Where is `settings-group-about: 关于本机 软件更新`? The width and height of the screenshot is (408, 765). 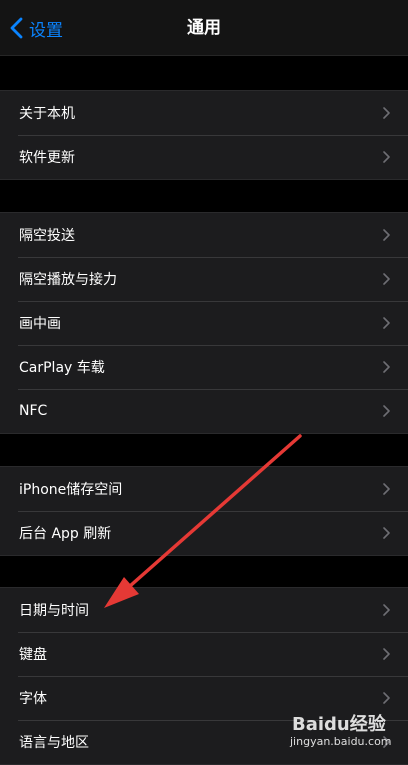 settings-group-about: 关于本机 软件更新 is located at coordinates (204, 135).